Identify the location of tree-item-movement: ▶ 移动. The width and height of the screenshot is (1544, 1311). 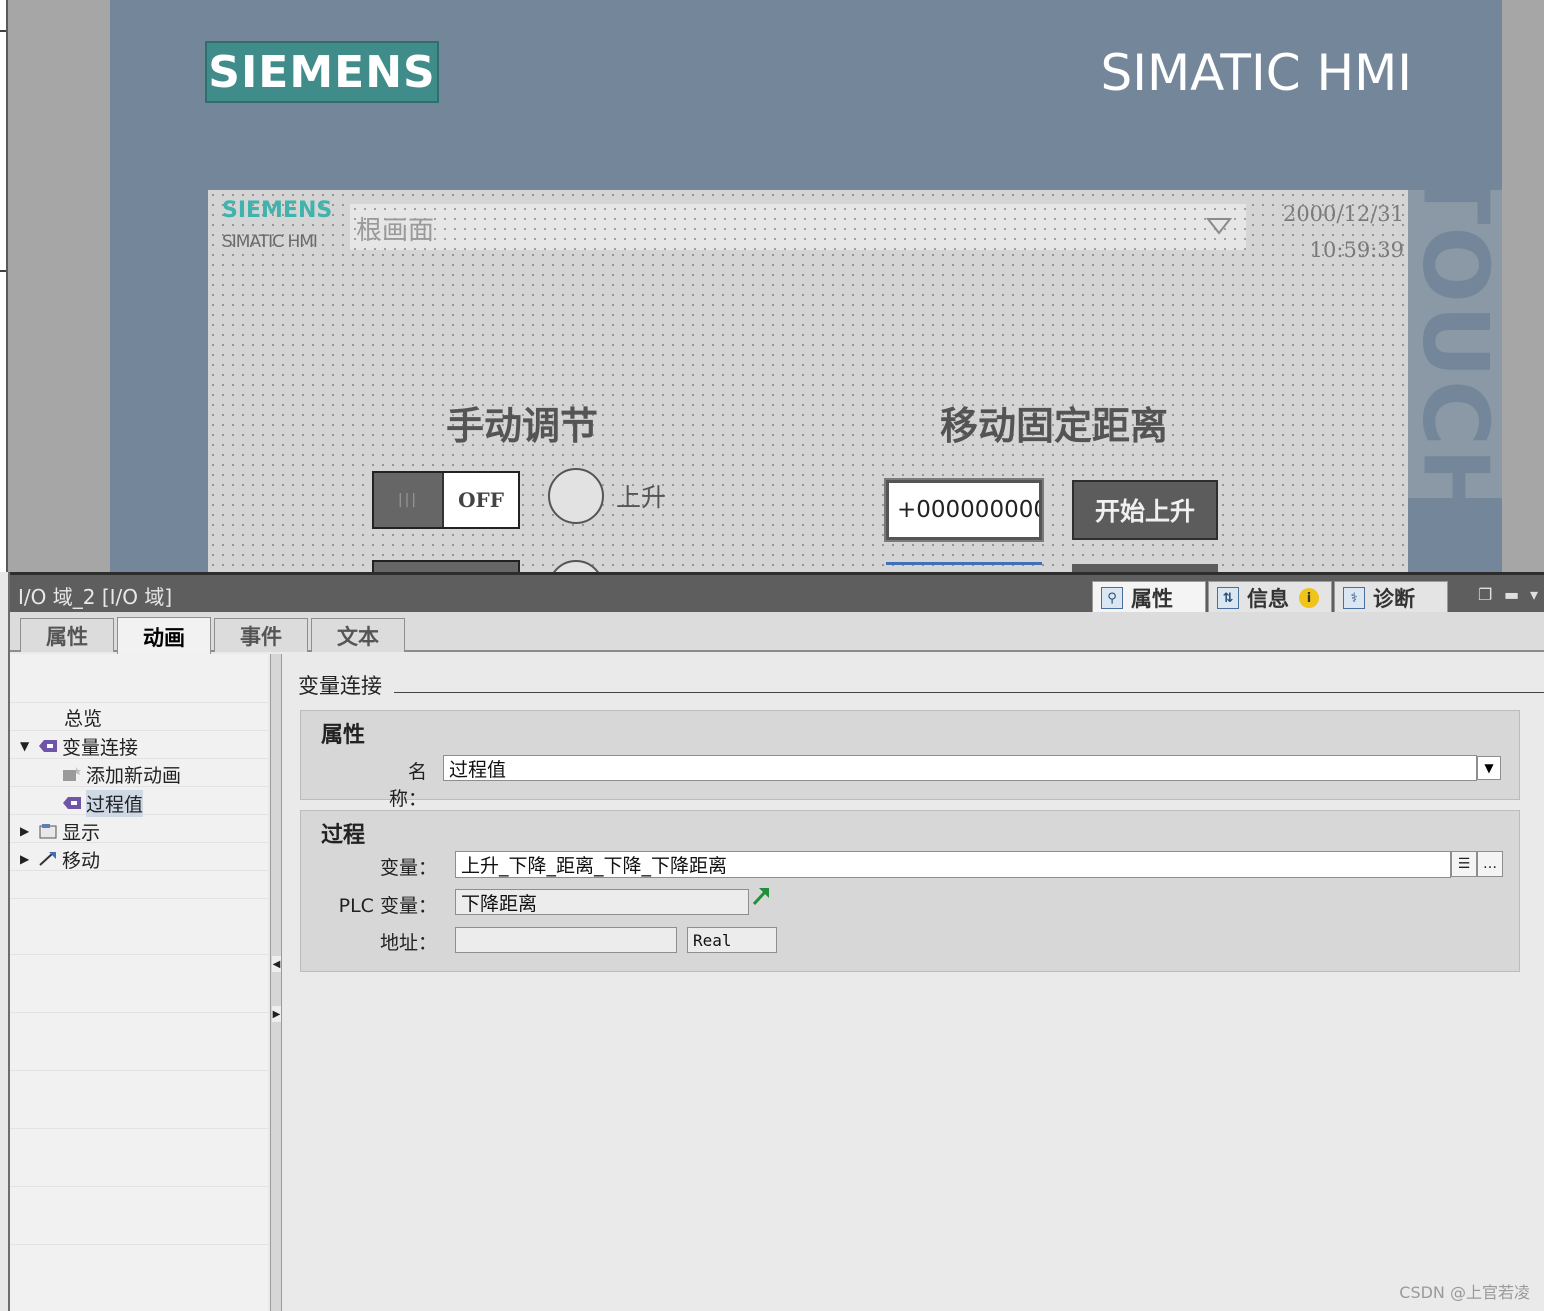
(60, 859).